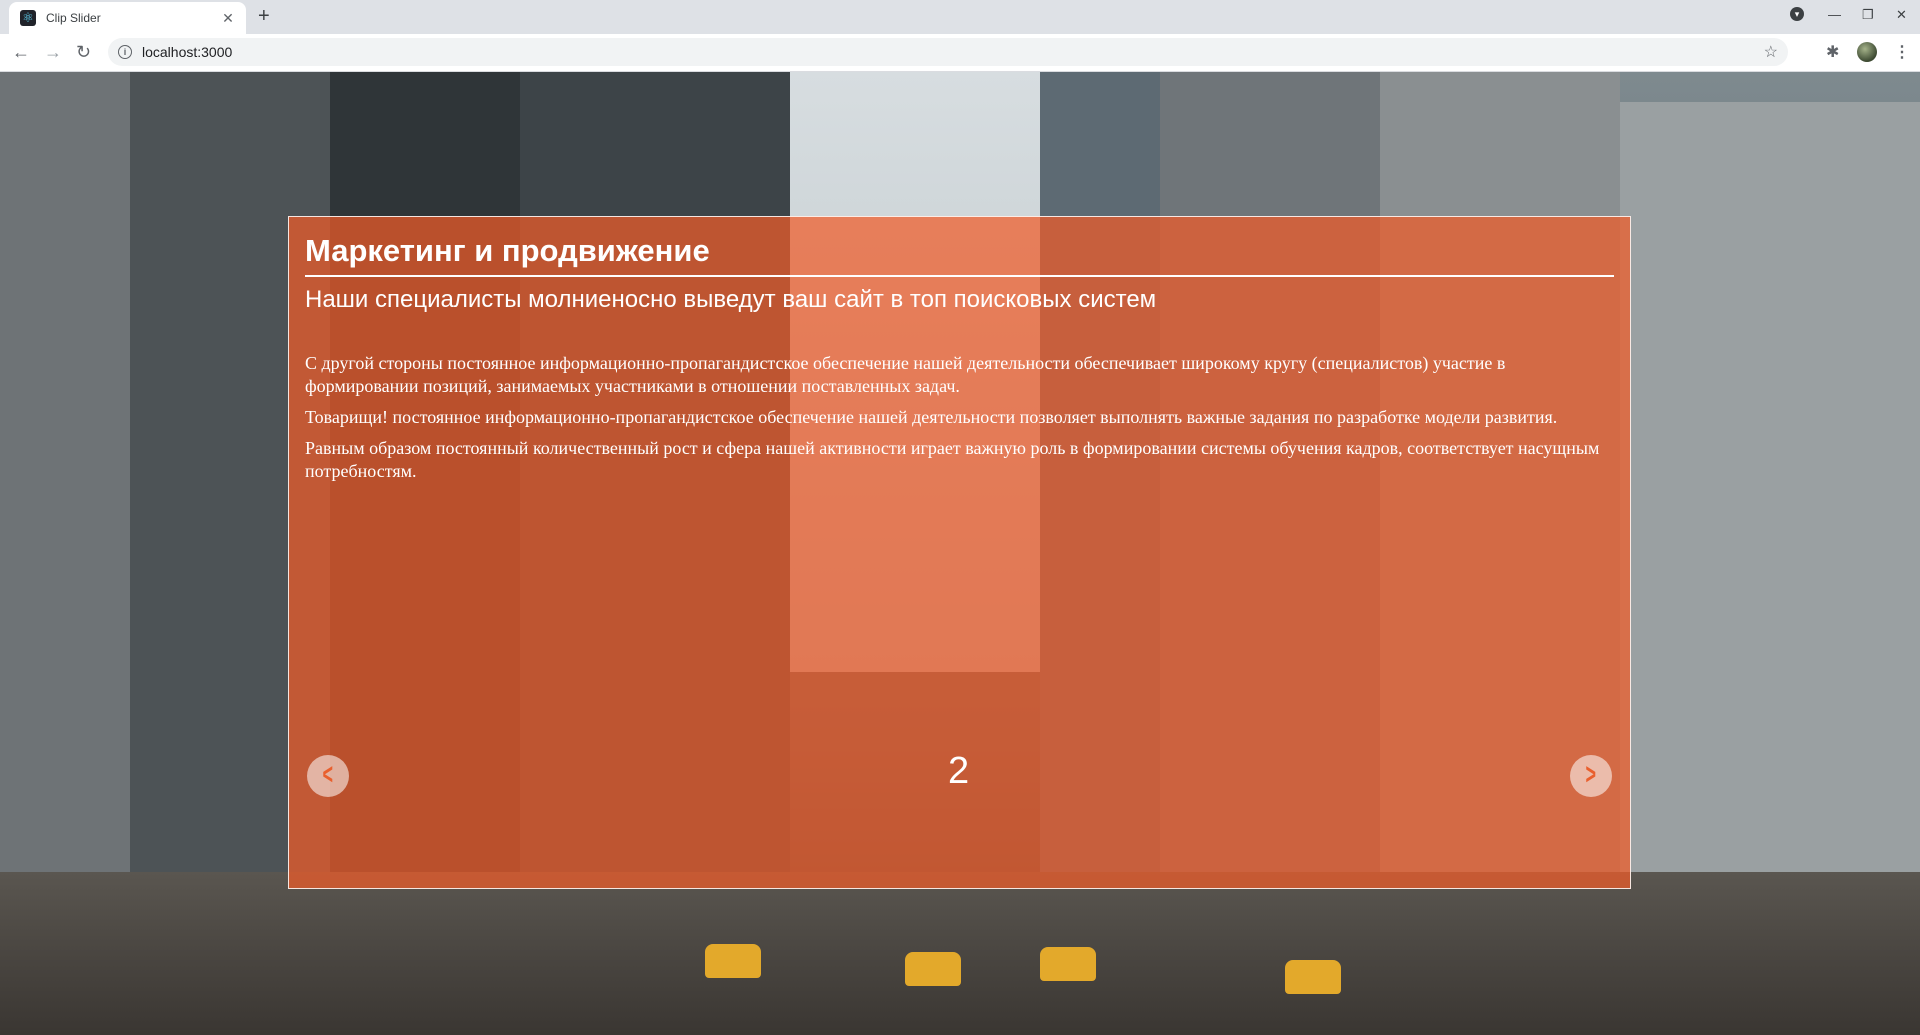 The image size is (1920, 1035). I want to click on chevron-left-icon: <, so click(328, 774).